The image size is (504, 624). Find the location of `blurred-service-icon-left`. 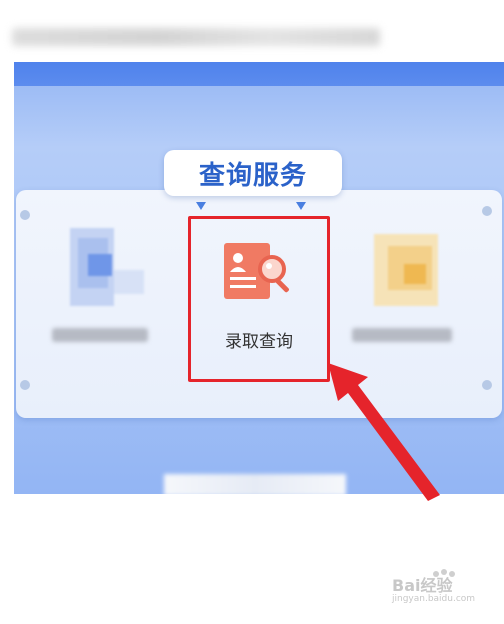

blurred-service-icon-left is located at coordinates (107, 268).